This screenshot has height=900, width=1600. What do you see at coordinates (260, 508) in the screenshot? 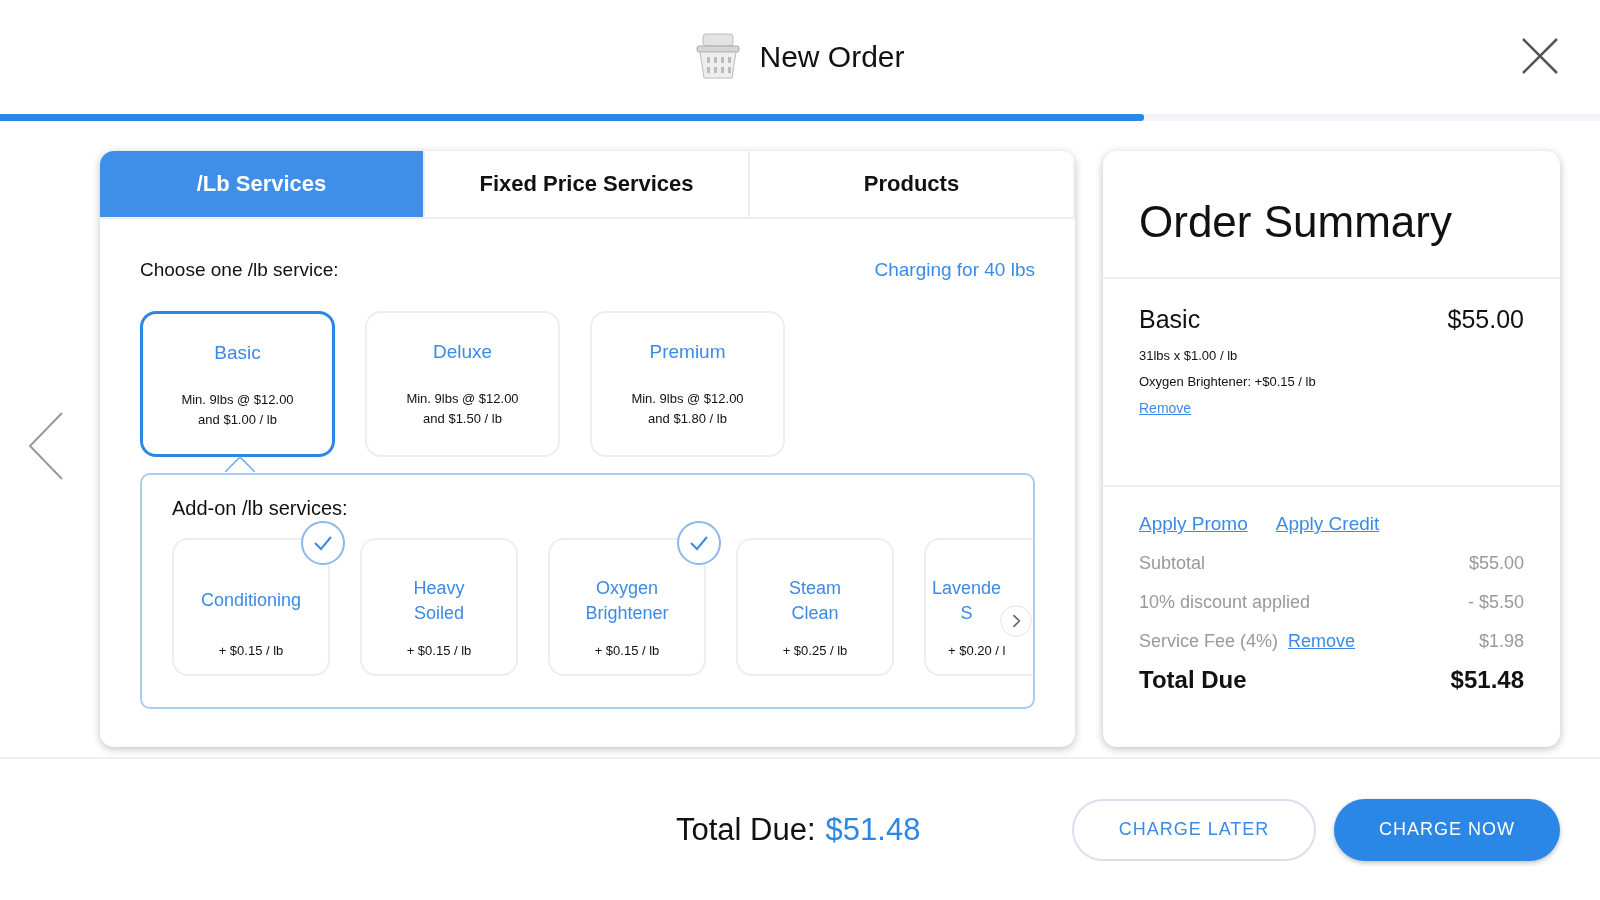
I see `section-label: Add-on /lb services:` at bounding box center [260, 508].